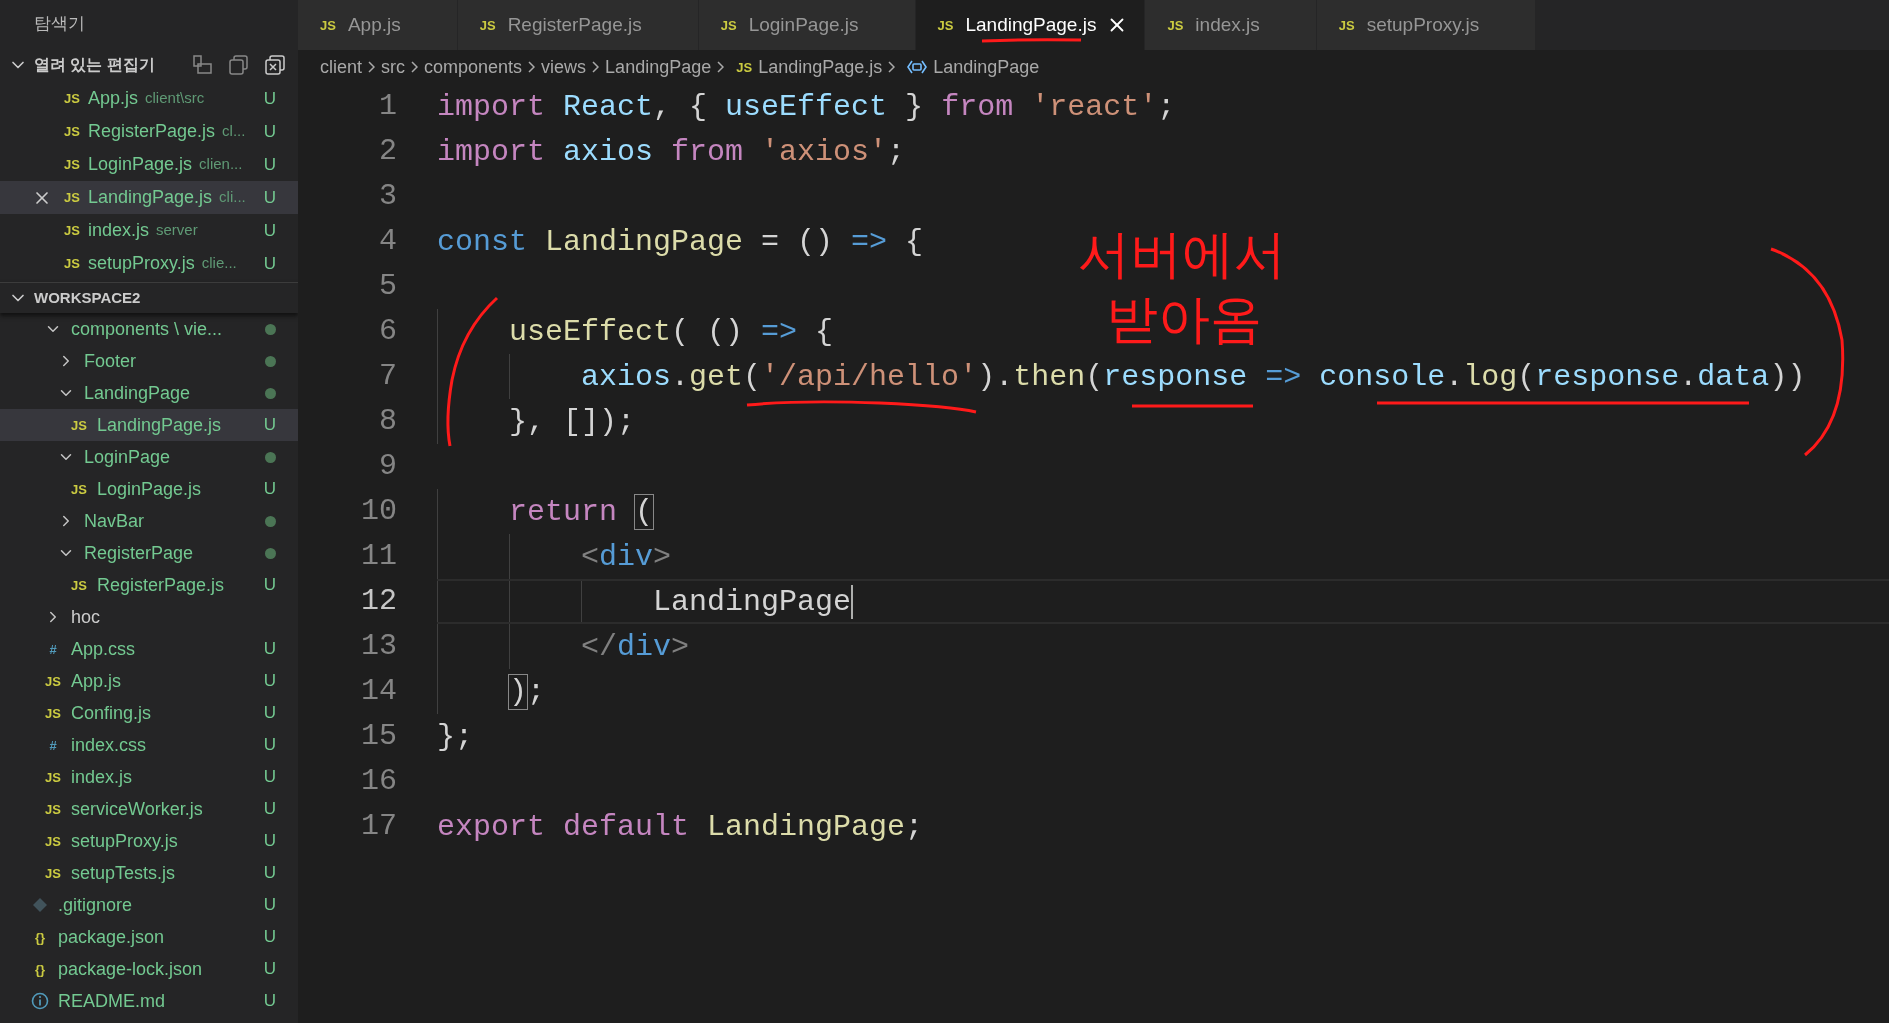 This screenshot has height=1023, width=1889. Describe the element at coordinates (149, 681) in the screenshot. I see `file-item: JS App.js U` at that location.